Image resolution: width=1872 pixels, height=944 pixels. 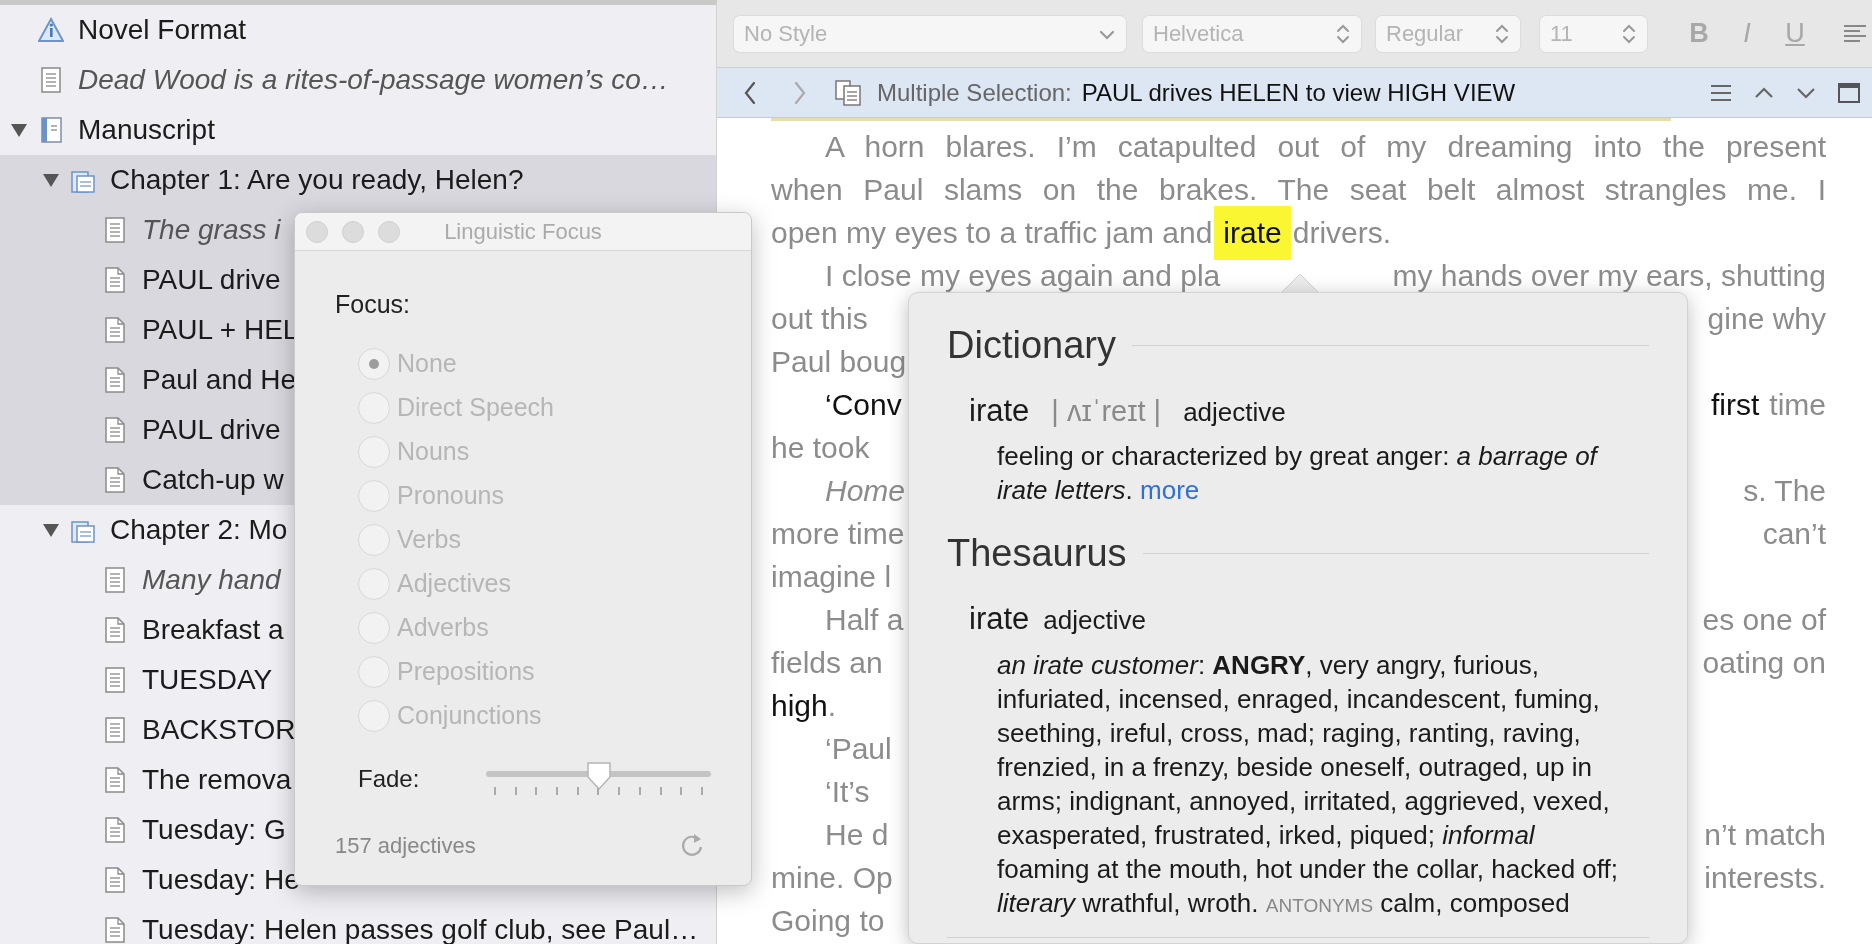 I want to click on synonyms-text: an irate customer: ANGRY, very angry, furious, infuriated, incensed, enraged, incandescent, fuming, seething, ireful, cross, mad; raging, ranting, raving, frenzied, in a frenzy, beside oneself, outraged, up in arms; indignant, annoyed, irritated, aggrieved, vexed, exasperated, frustrated, irked, piqued; informal foaming at the mouth, hot under the collar, hacked off; literary wrathful, wroth. ANTONYMS calm, composed, so click(x=1308, y=784).